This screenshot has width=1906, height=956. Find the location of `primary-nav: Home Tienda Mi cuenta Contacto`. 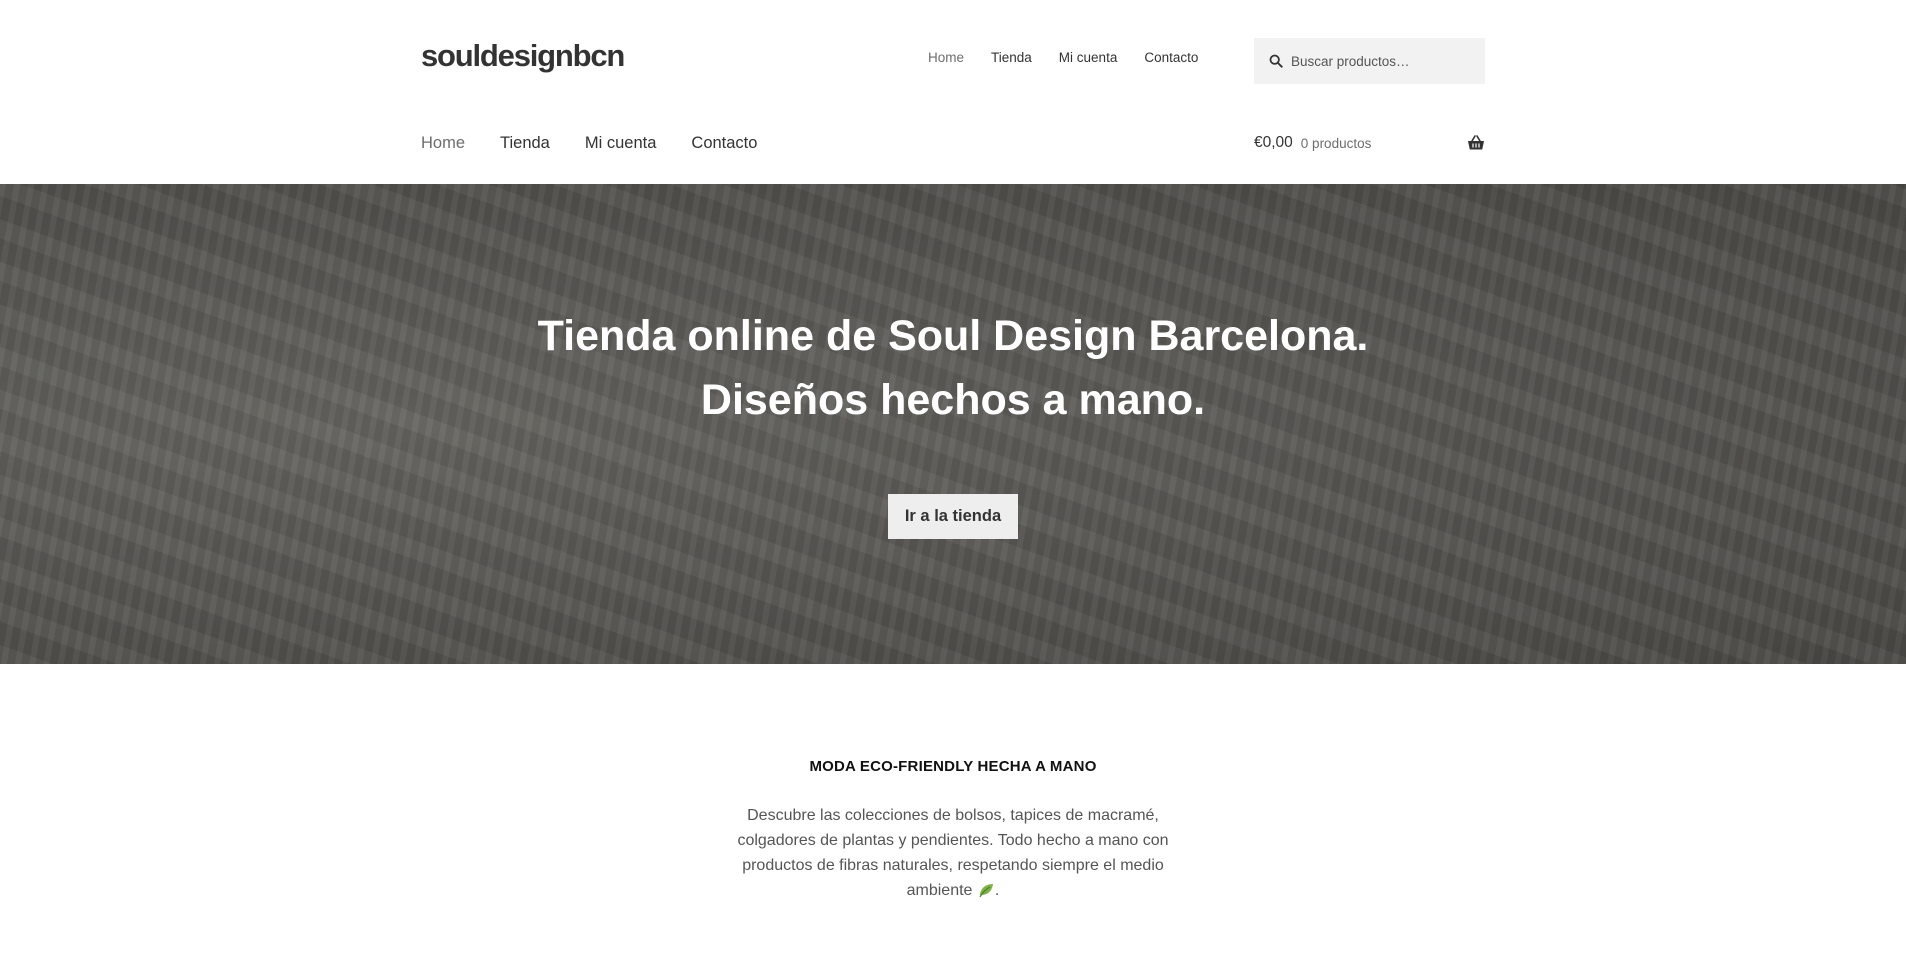

primary-nav: Home Tienda Mi cuenta Contacto is located at coordinates (606, 143).